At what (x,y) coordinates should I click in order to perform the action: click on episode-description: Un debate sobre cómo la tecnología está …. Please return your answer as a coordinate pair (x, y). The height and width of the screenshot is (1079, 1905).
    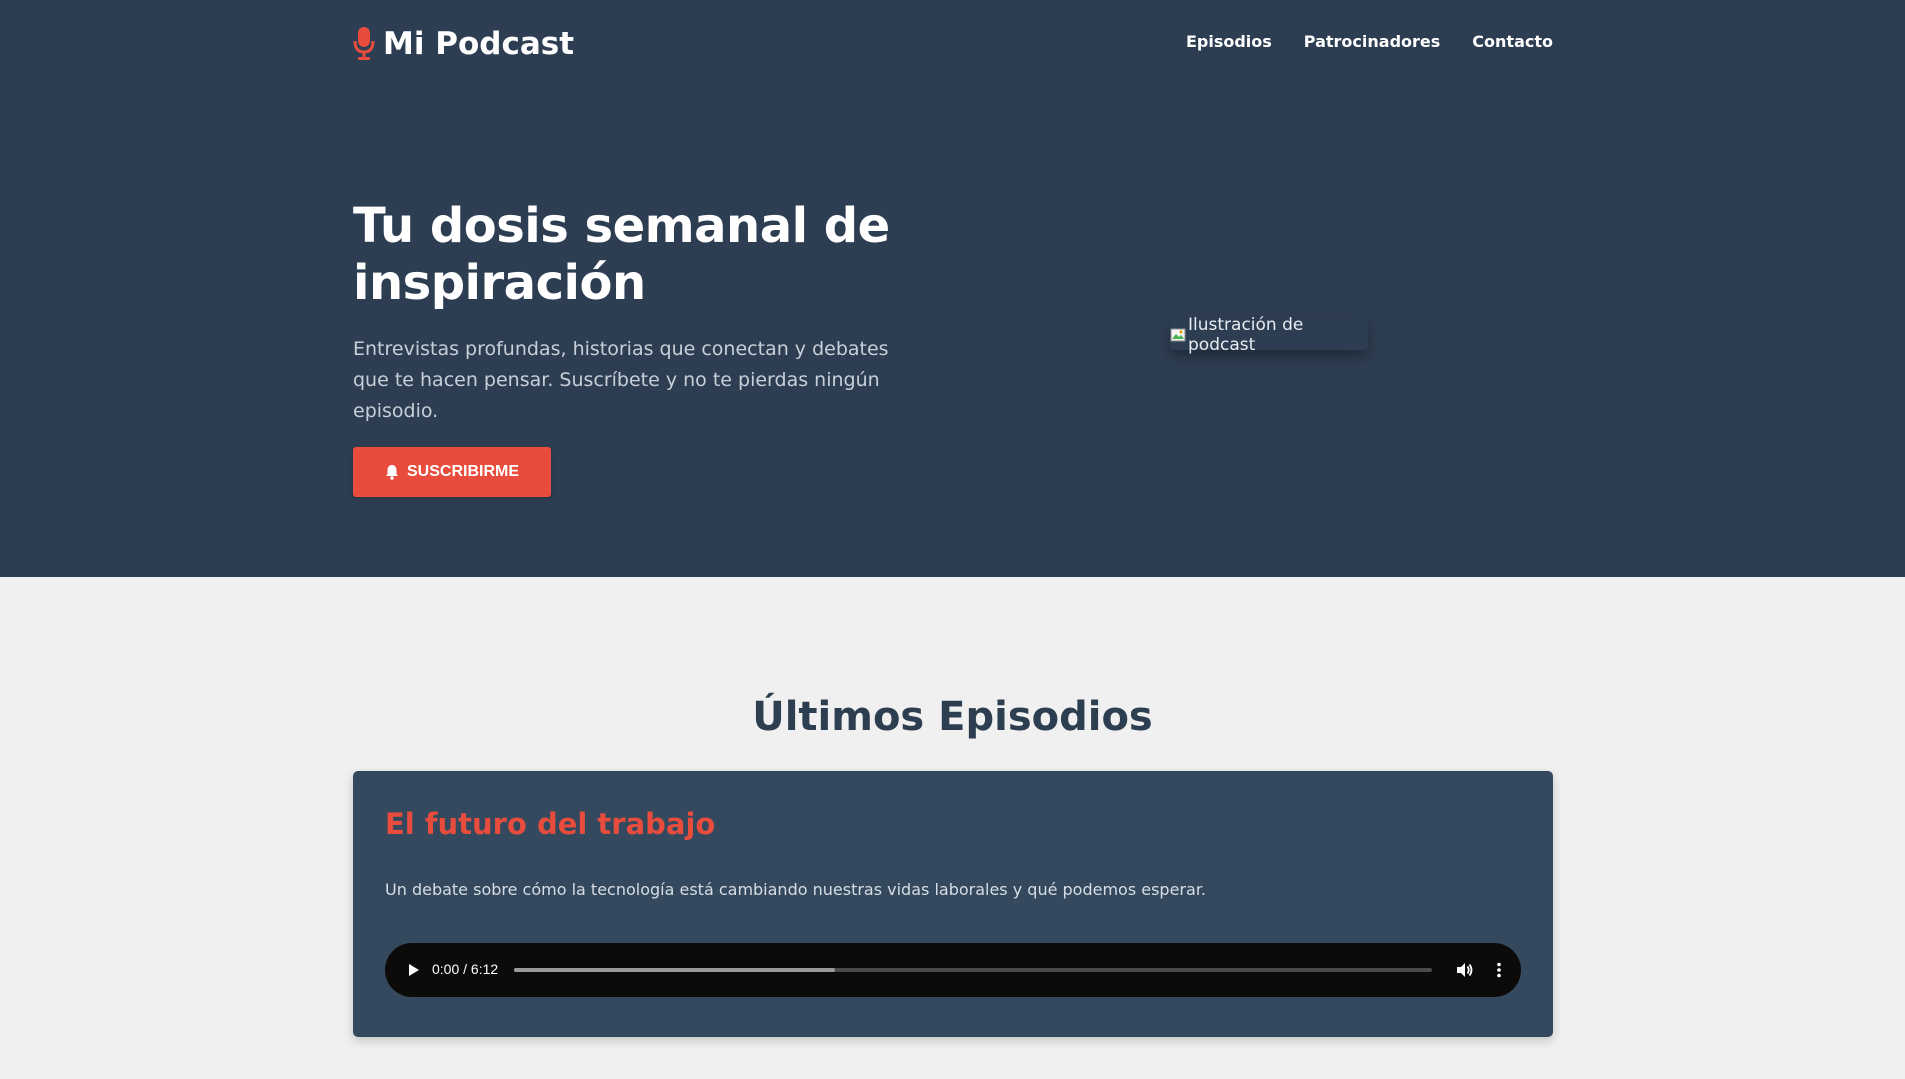
    Looking at the image, I should click on (796, 889).